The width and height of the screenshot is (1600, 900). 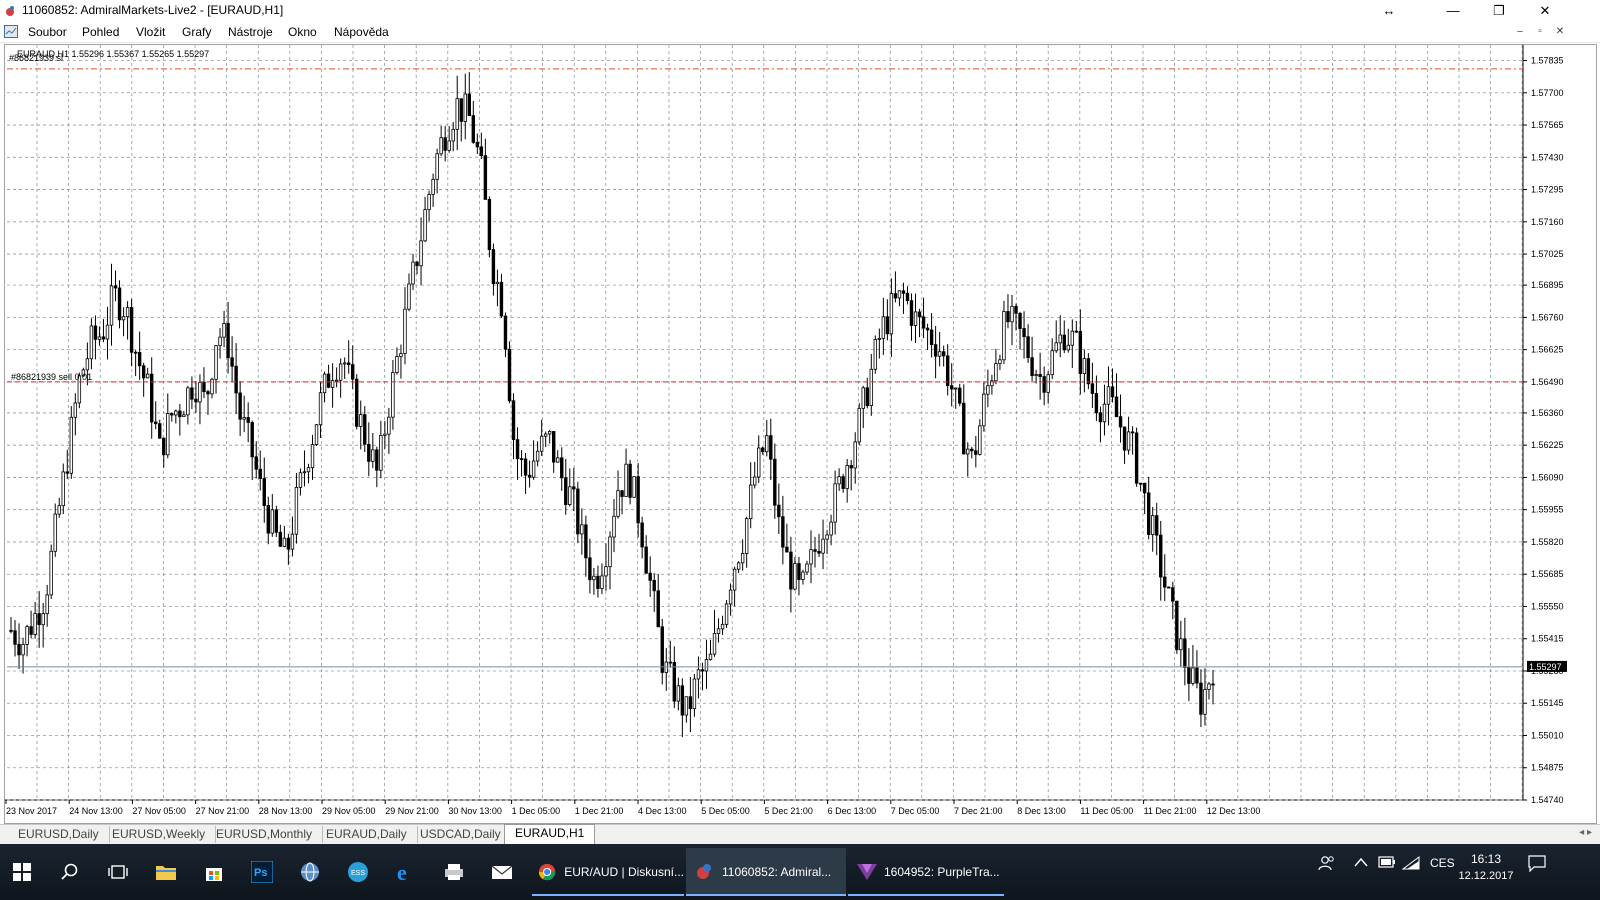 What do you see at coordinates (196, 32) in the screenshot?
I see `menu-charts: Grafy` at bounding box center [196, 32].